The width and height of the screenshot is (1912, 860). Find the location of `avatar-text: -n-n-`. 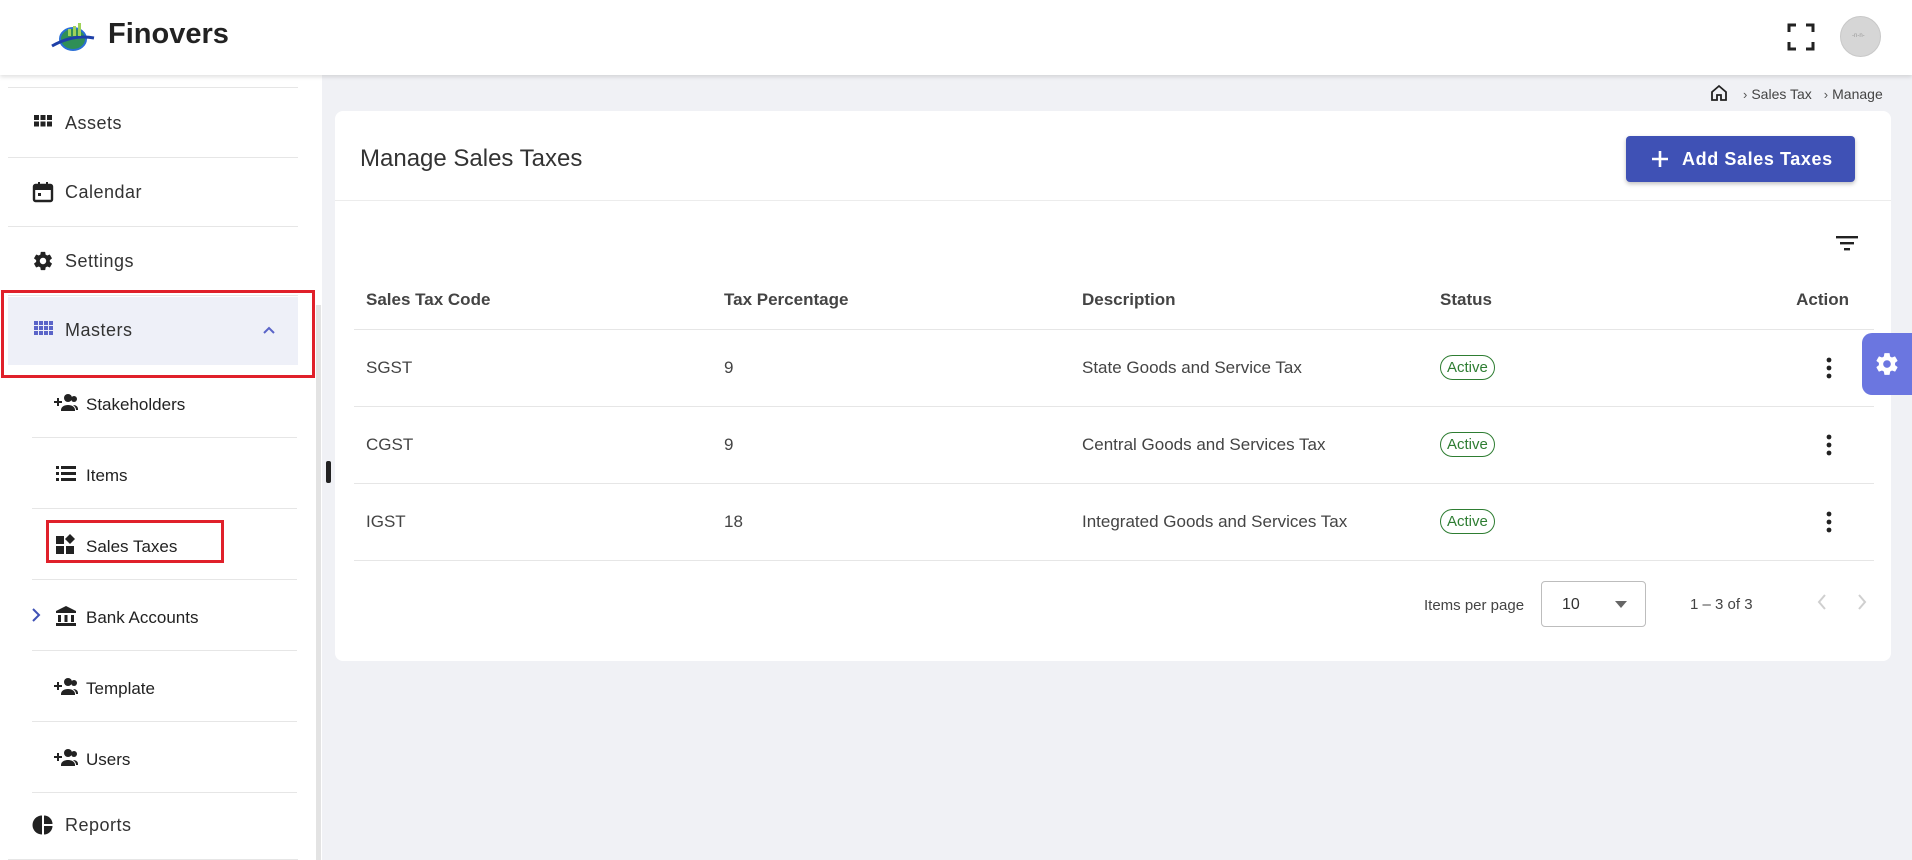

avatar-text: -n-n- is located at coordinates (1858, 36).